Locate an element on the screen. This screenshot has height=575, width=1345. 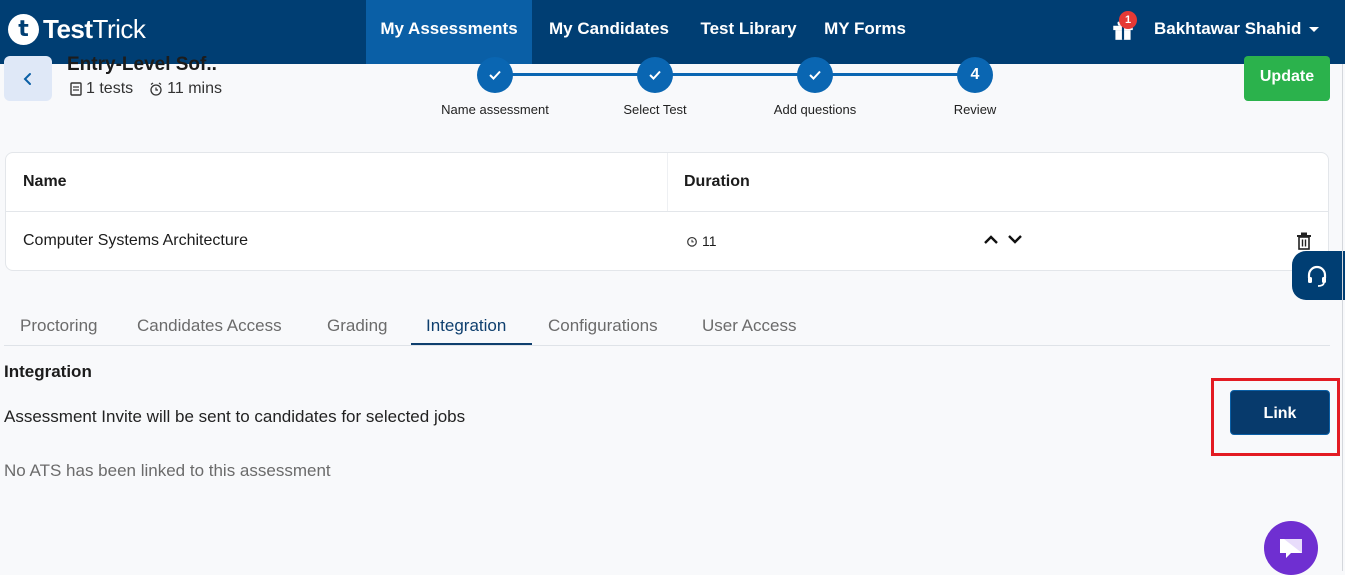
notification-badge: 1 is located at coordinates (1128, 20).